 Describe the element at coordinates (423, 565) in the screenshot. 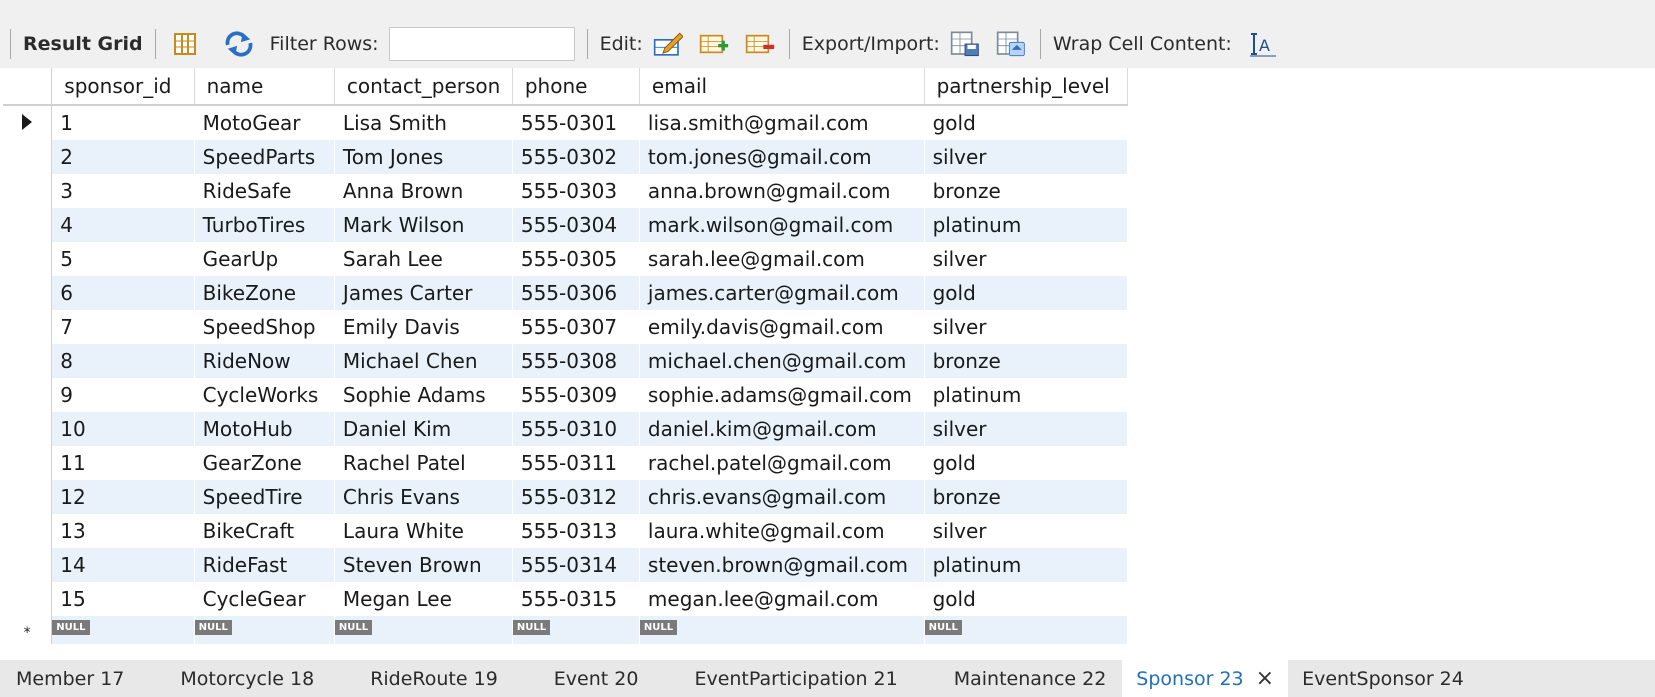

I see `table-cell: Steven Brown` at that location.